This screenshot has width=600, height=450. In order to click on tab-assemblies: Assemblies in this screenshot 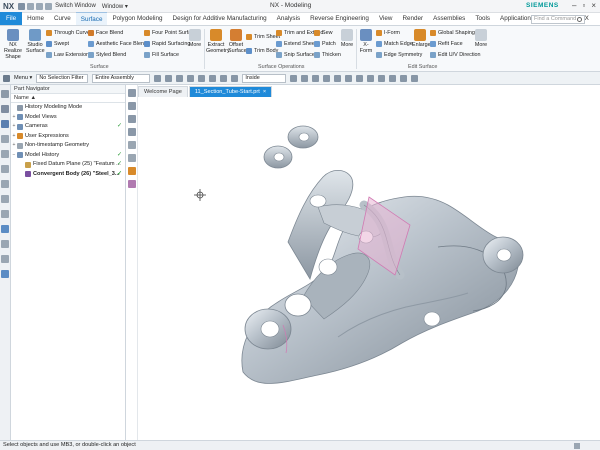, I will do `click(449, 18)`.